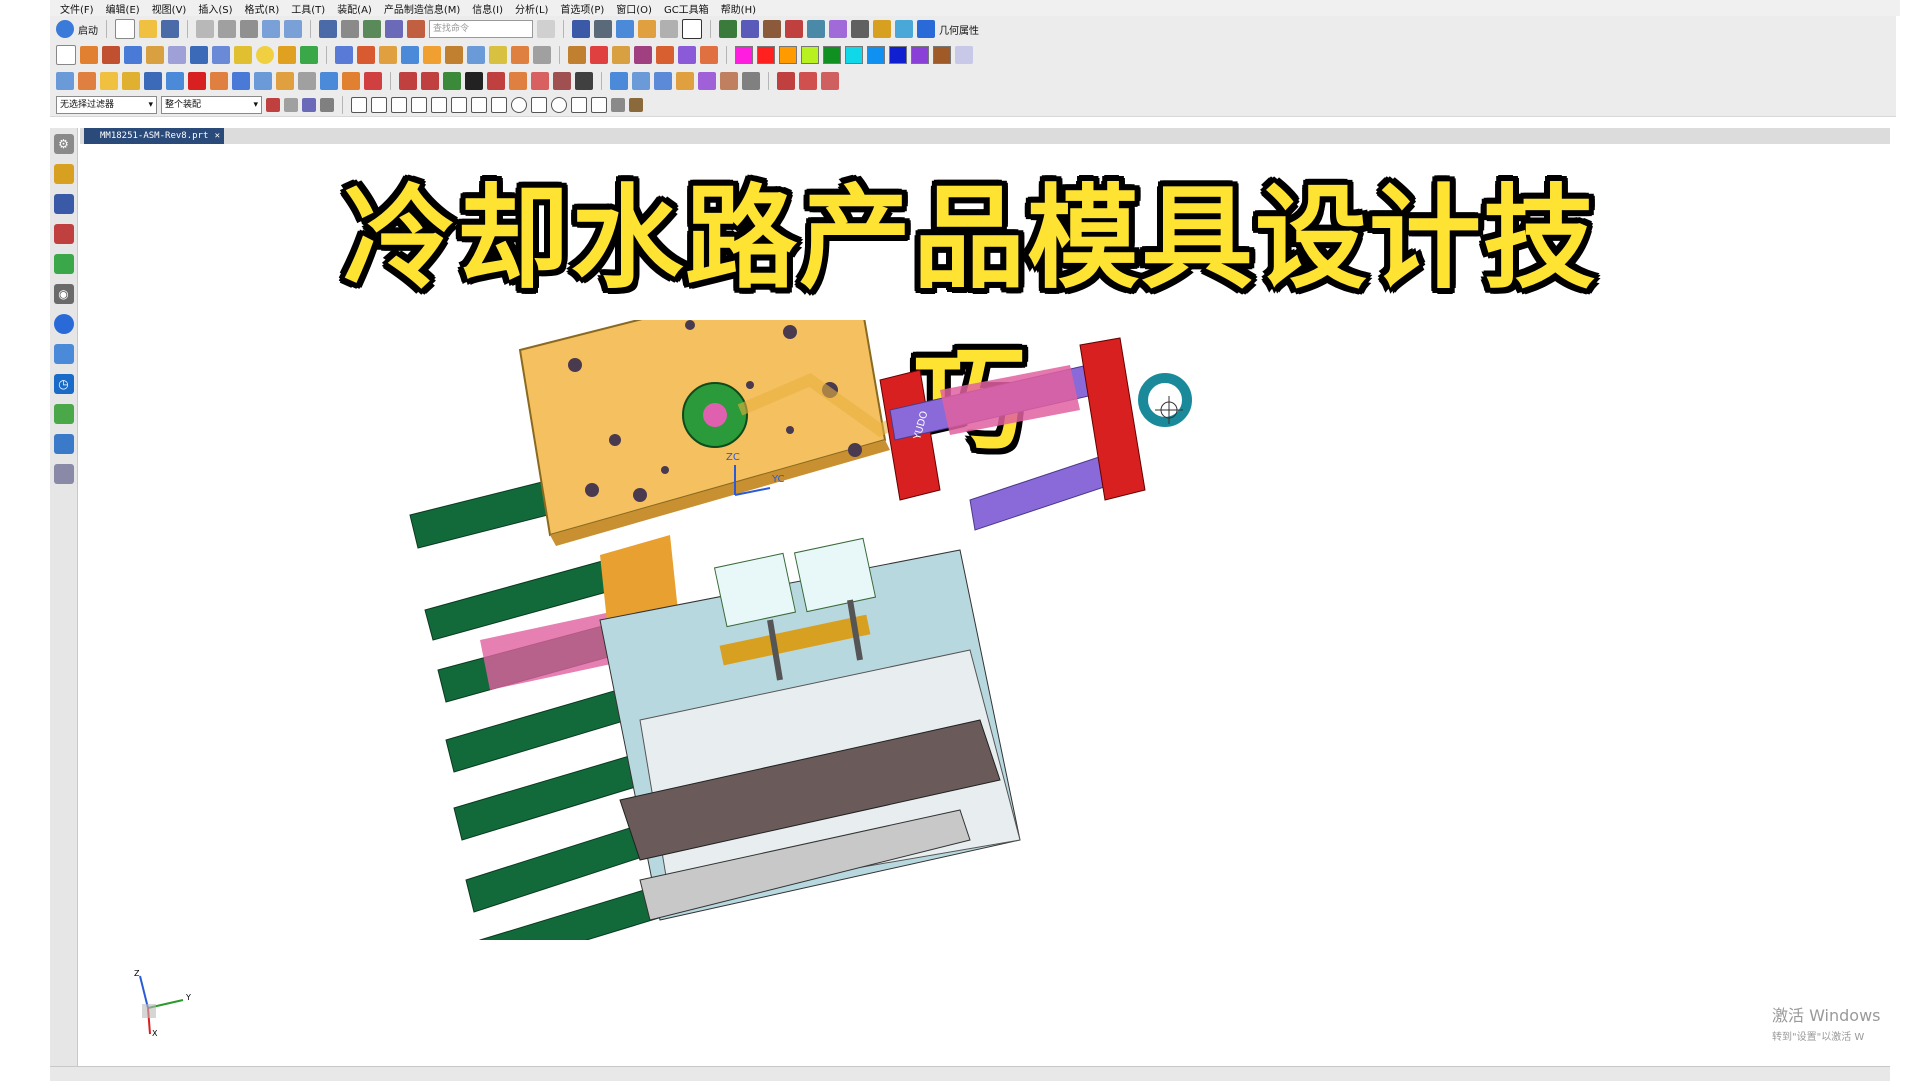 This screenshot has height=1081, width=1920. Describe the element at coordinates (177, 55) in the screenshot. I see `cone-icon` at that location.